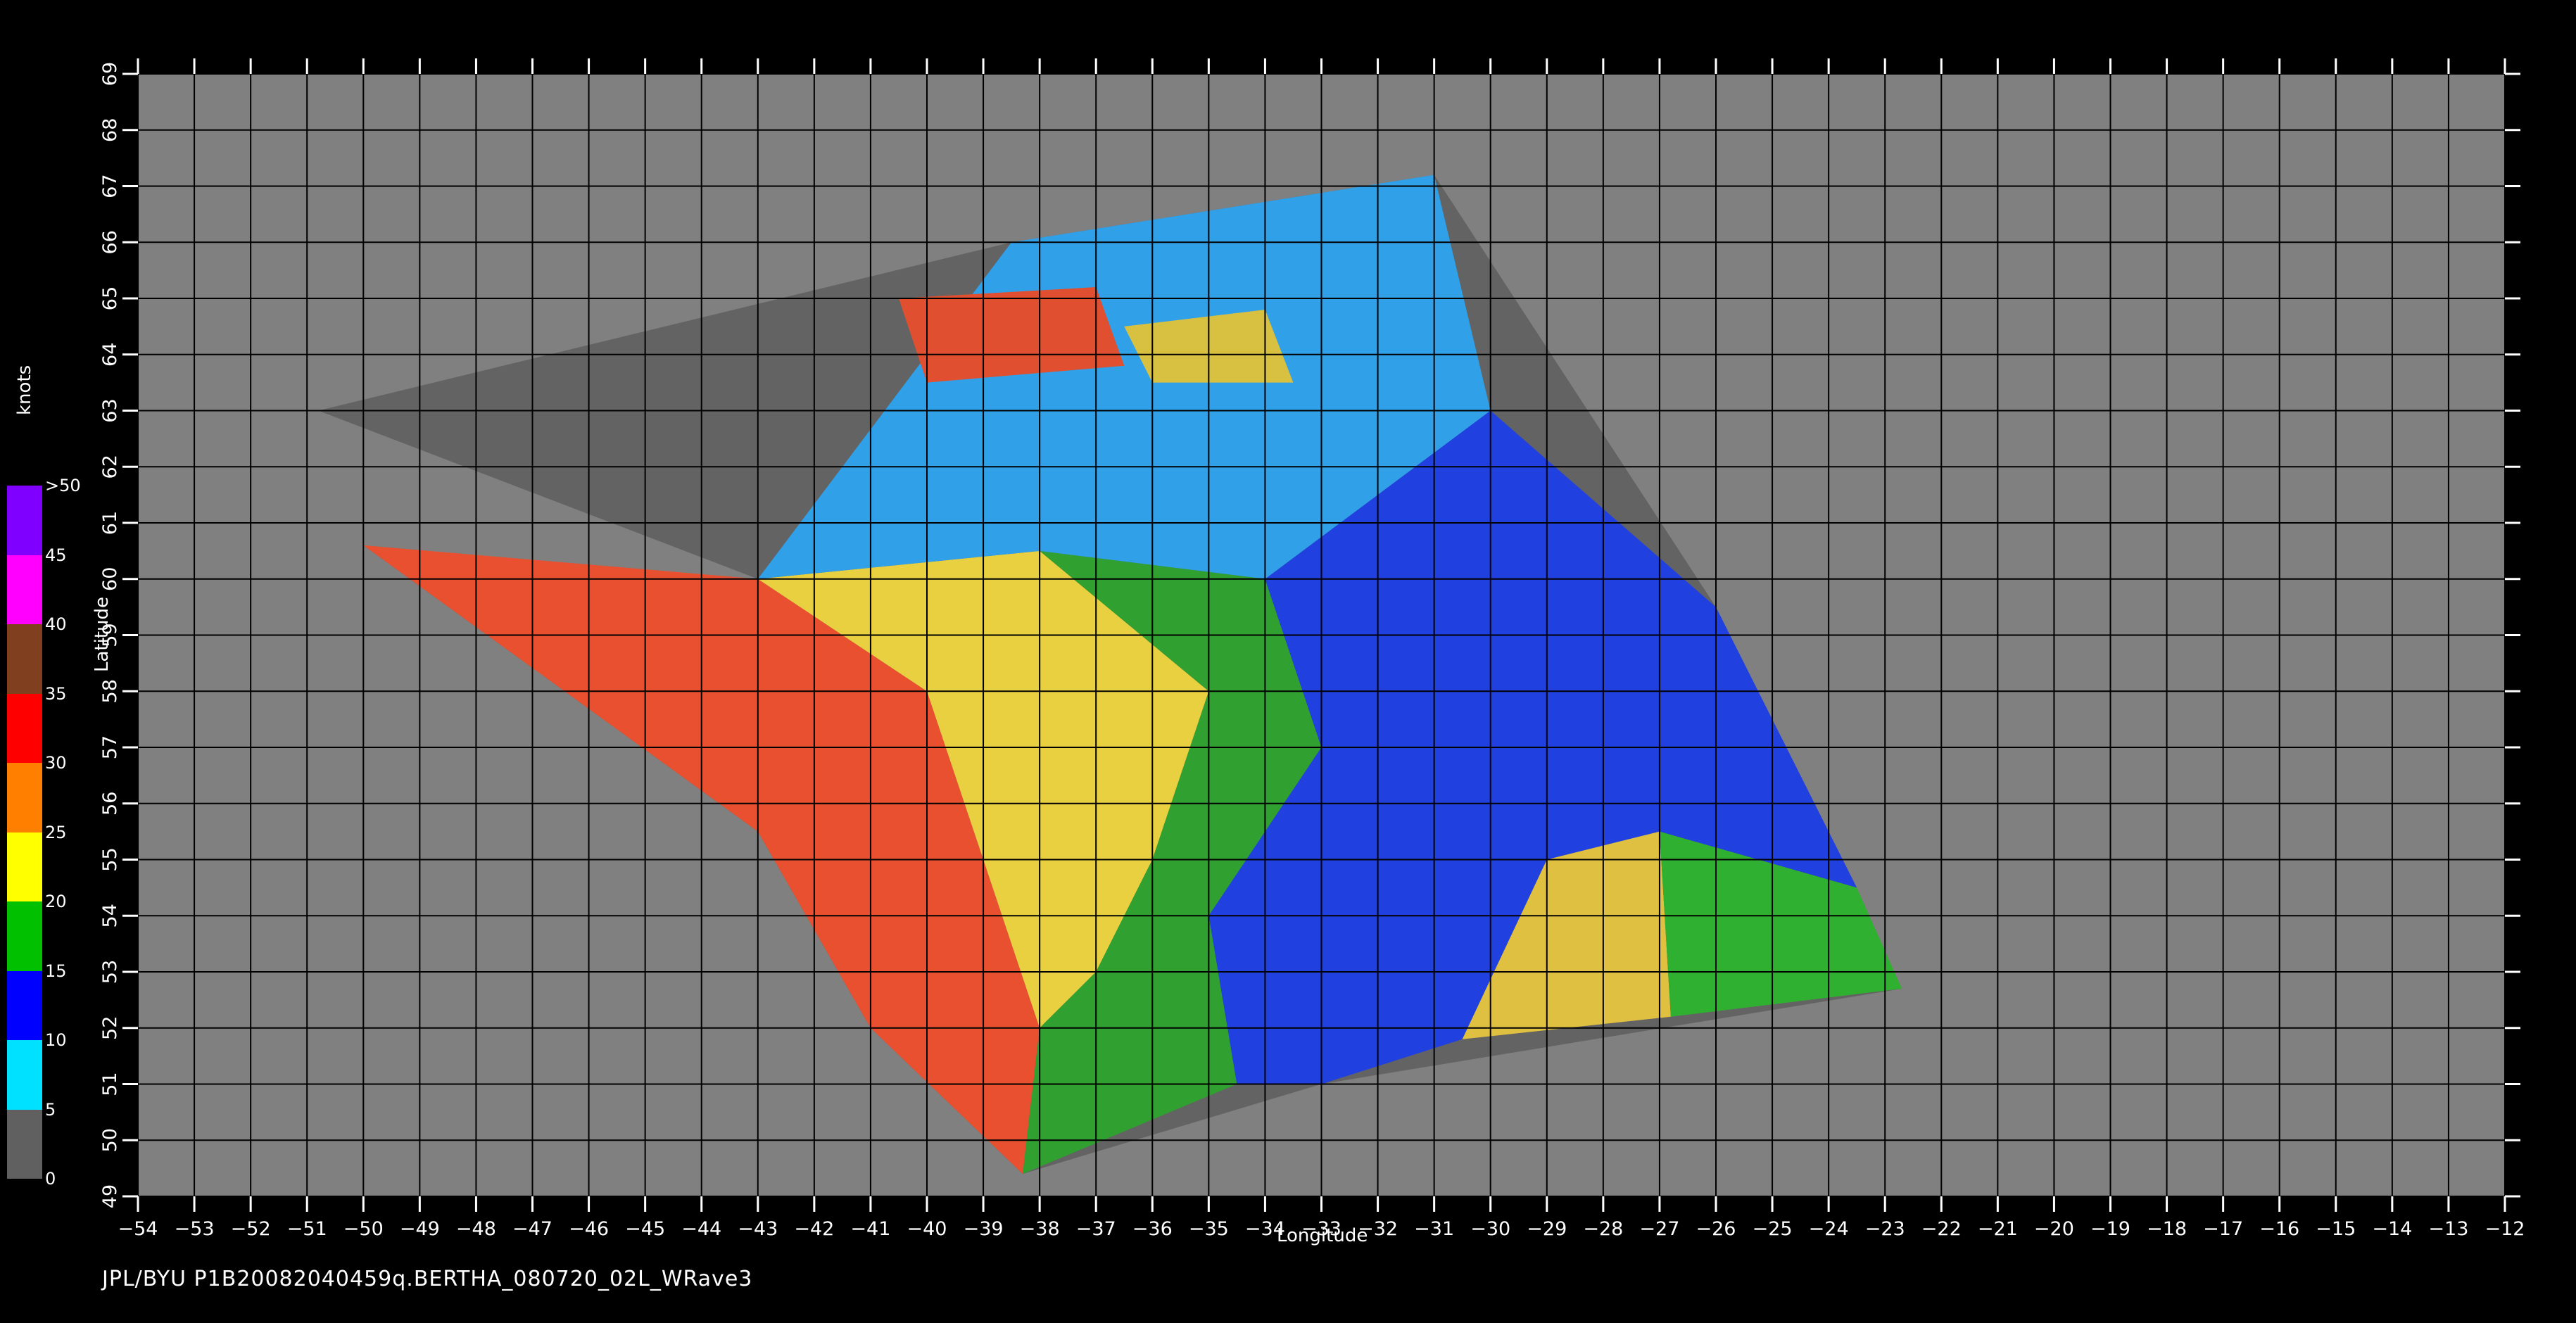 The image size is (2576, 1323). I want to click on colorbar-tick-label: 20, so click(56, 901).